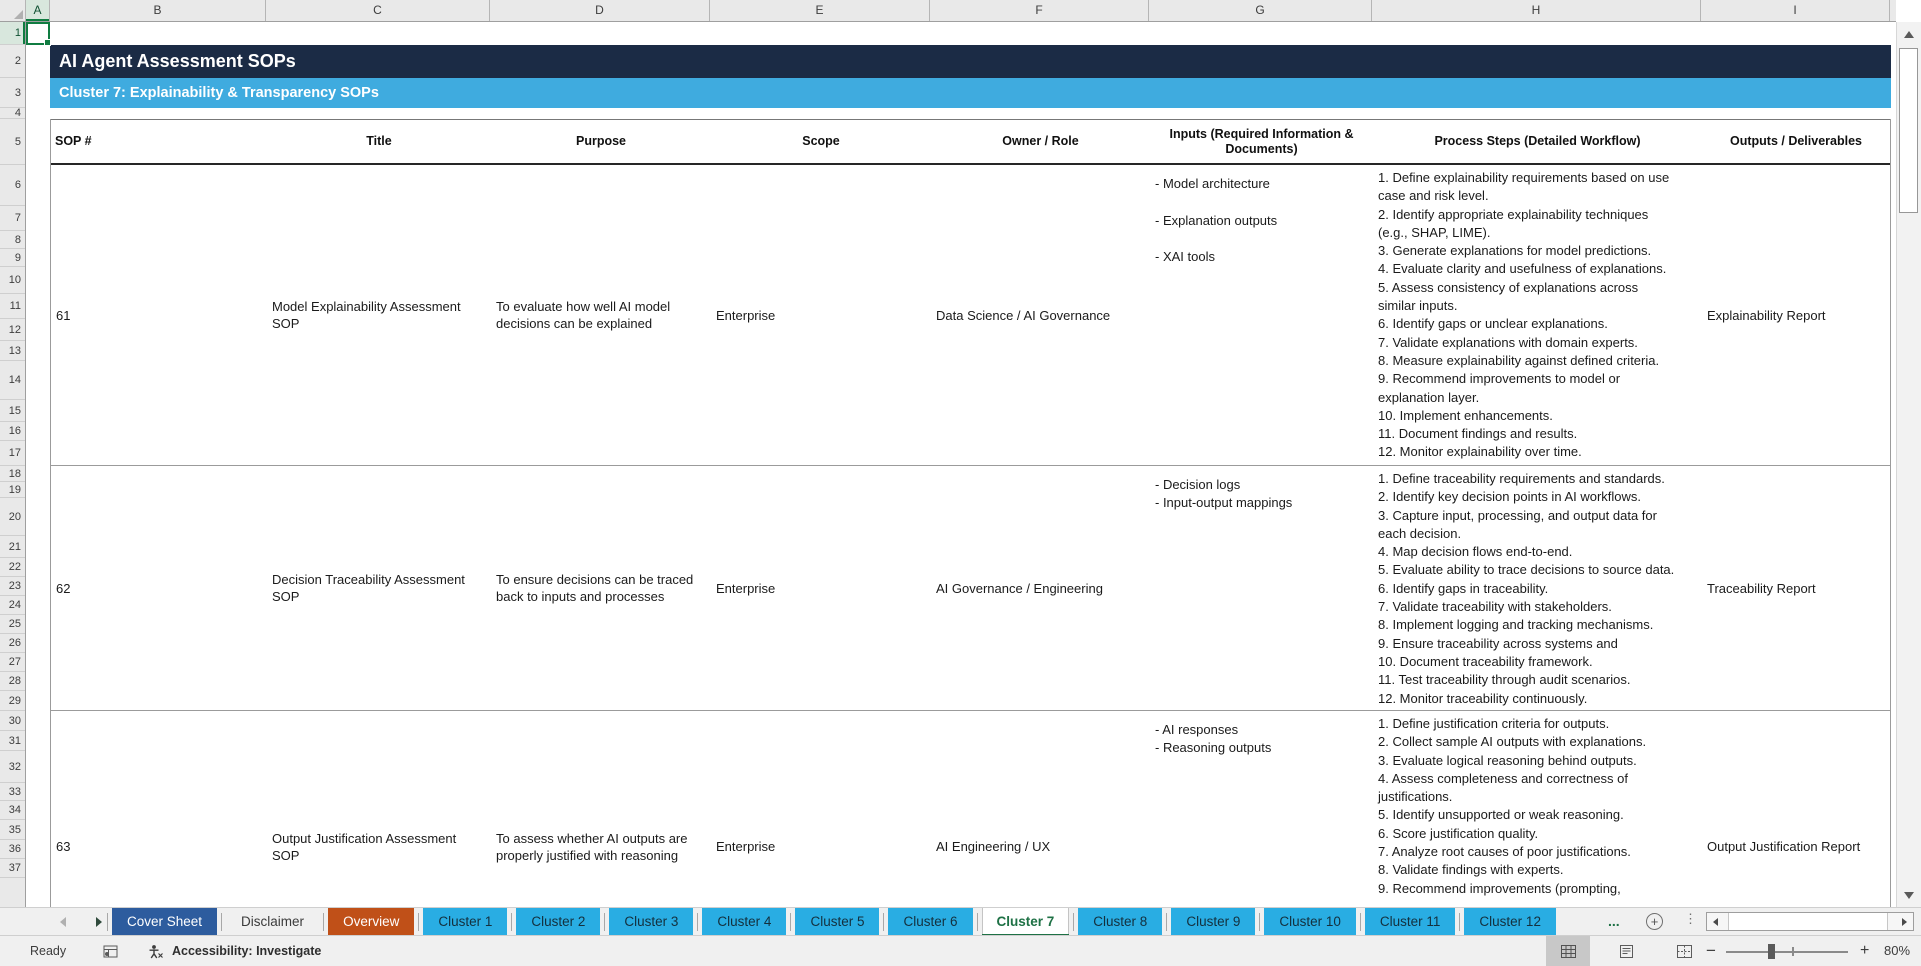 Image resolution: width=1921 pixels, height=966 pixels. Describe the element at coordinates (158, 10) in the screenshot. I see `column-header-B: B` at that location.